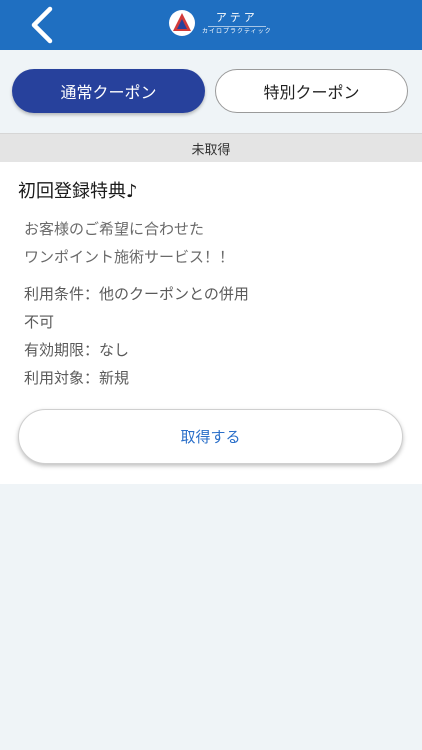 The height and width of the screenshot is (750, 422). What do you see at coordinates (129, 257) in the screenshot?
I see `description-line: ワンポイント施術サービス！！` at bounding box center [129, 257].